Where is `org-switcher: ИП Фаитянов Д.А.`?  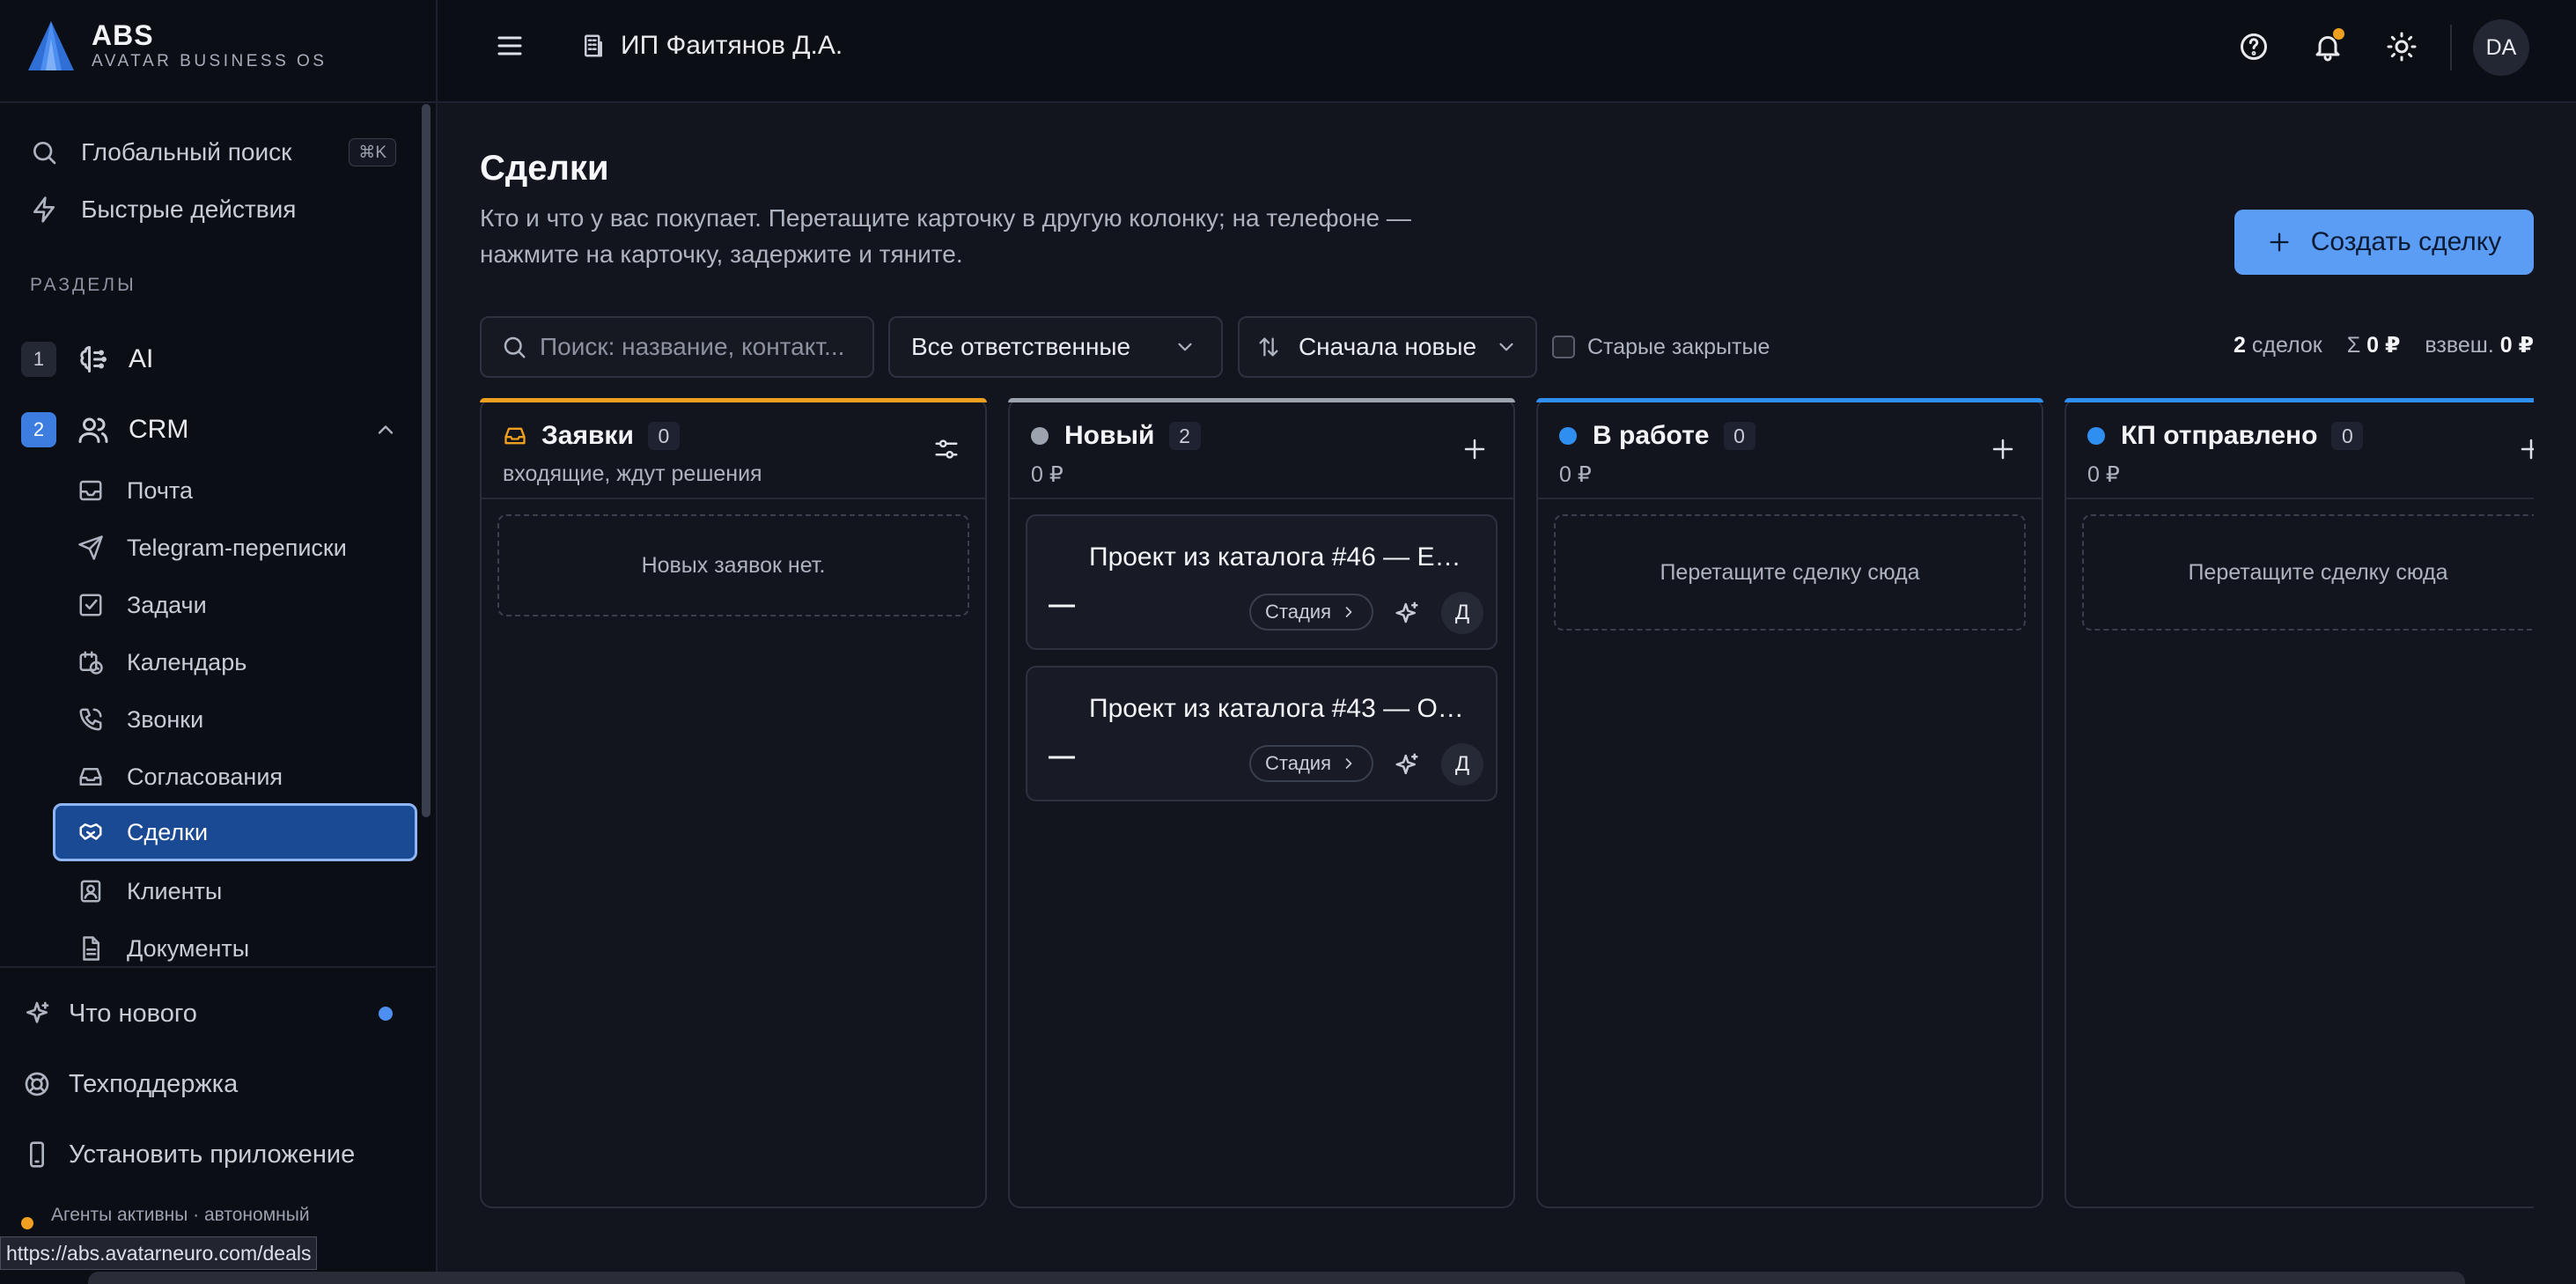 org-switcher: ИП Фаитянов Д.А. is located at coordinates (710, 45).